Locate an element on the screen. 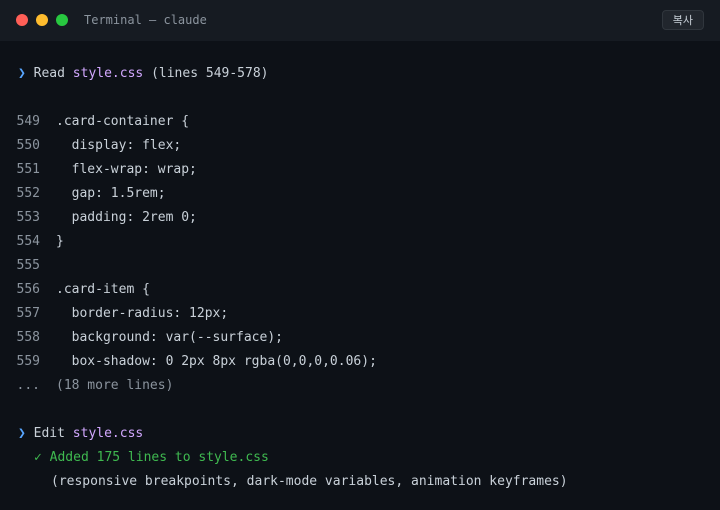  line-number: 554 is located at coordinates (28, 241).